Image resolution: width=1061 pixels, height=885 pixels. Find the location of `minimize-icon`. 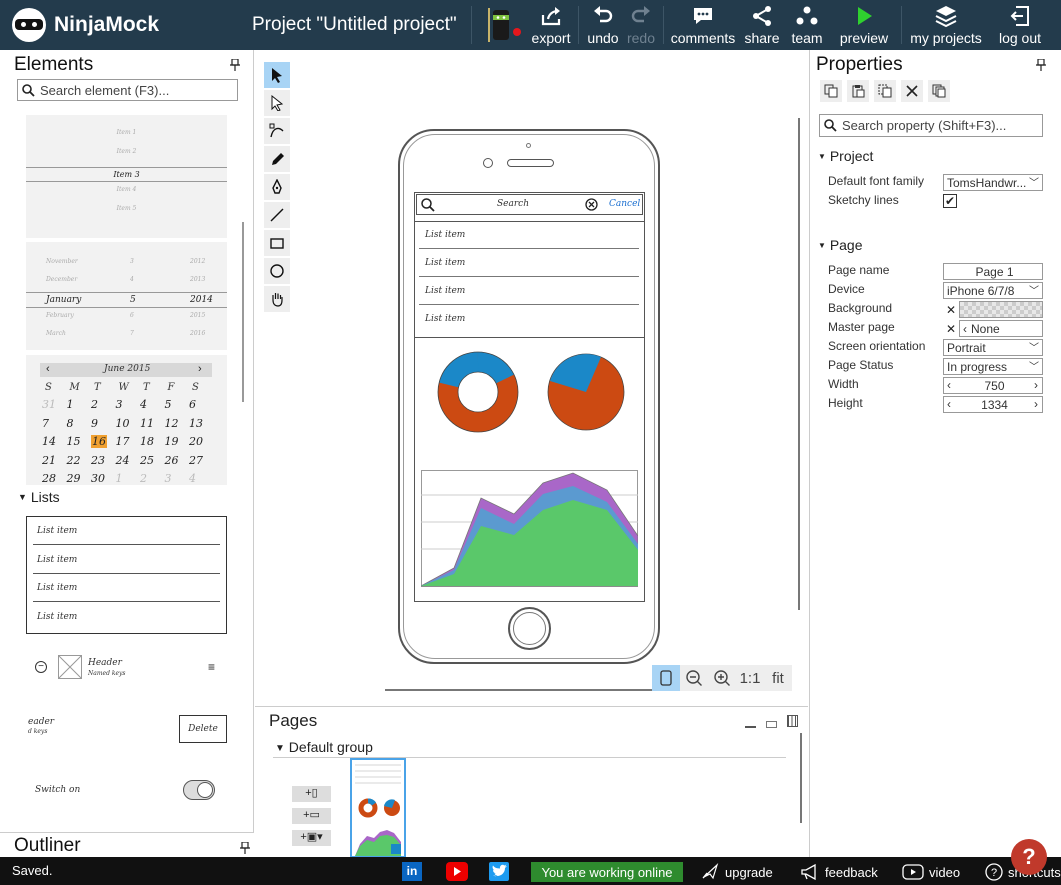

minimize-icon is located at coordinates (750, 727).